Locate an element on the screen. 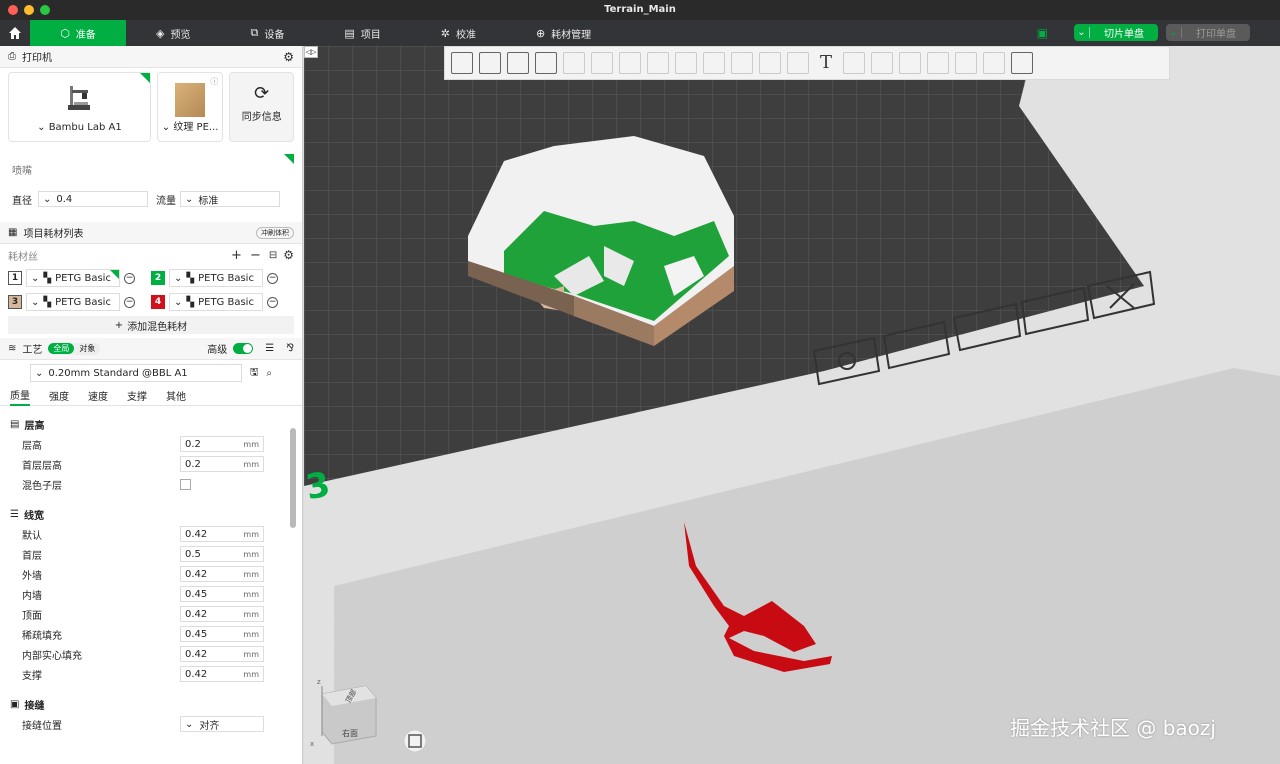 The width and height of the screenshot is (1280, 764). list-icon: ☰ is located at coordinates (269, 348).